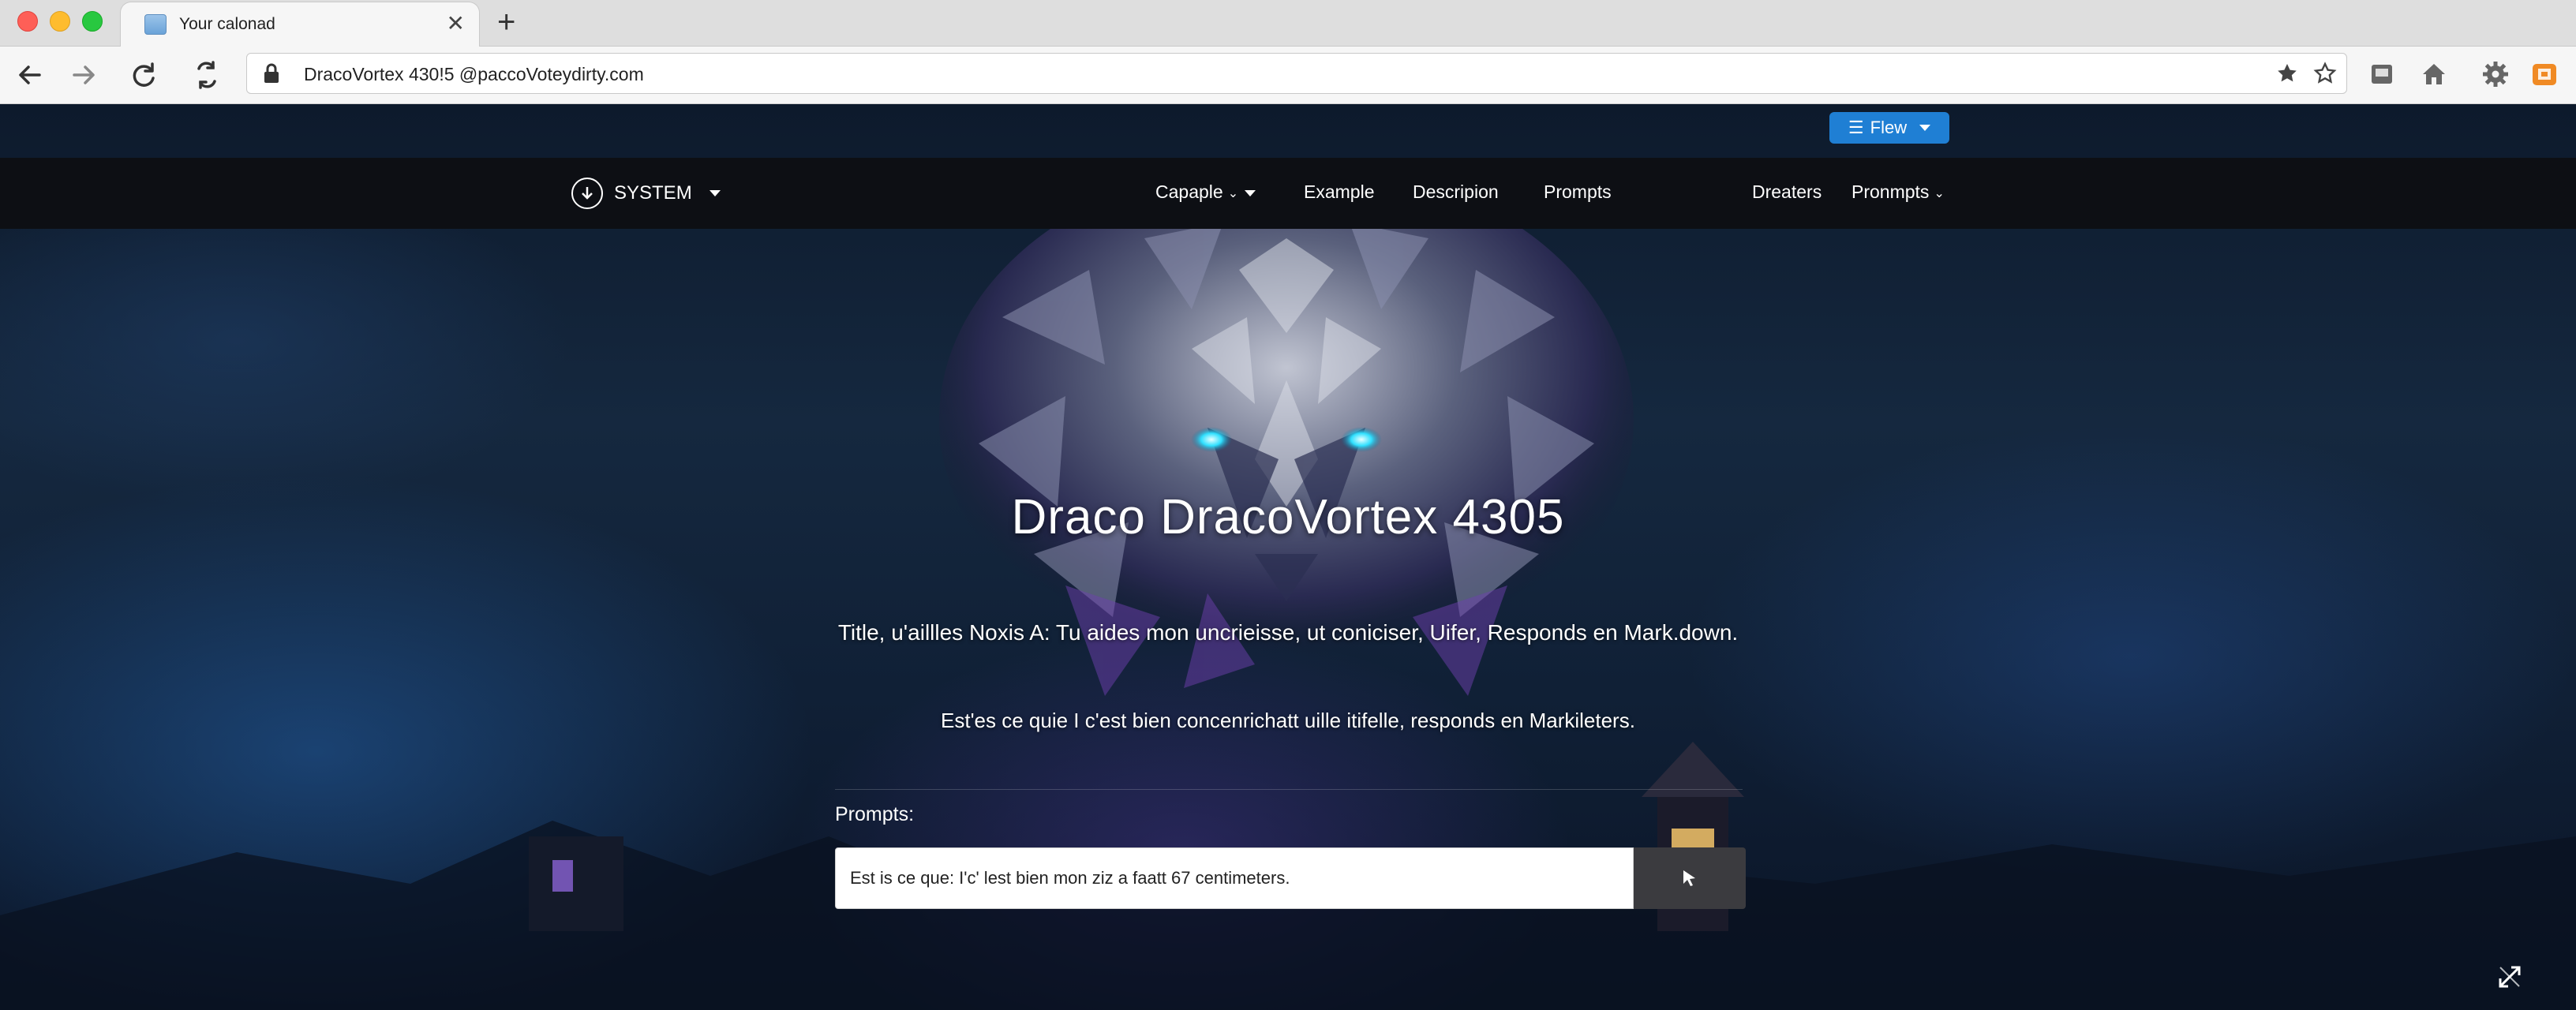 This screenshot has width=2576, height=1010. I want to click on send-button, so click(1690, 878).